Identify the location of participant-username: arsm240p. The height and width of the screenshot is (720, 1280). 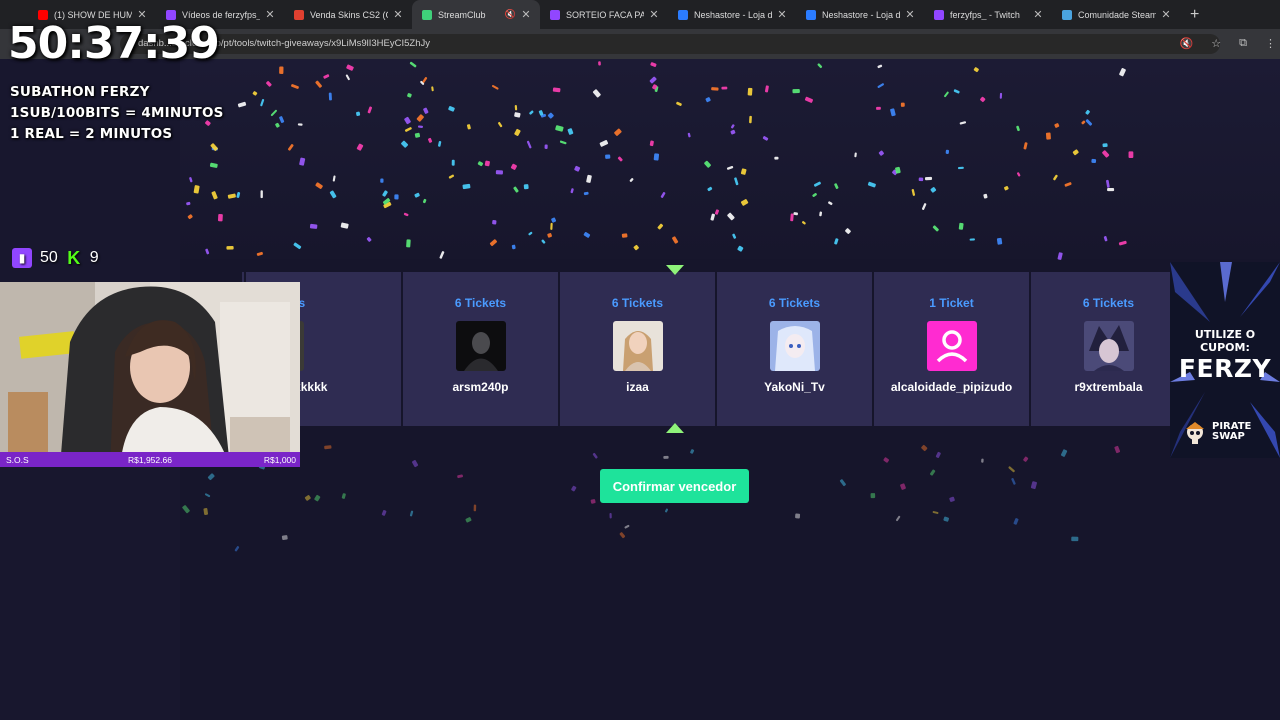
(480, 387).